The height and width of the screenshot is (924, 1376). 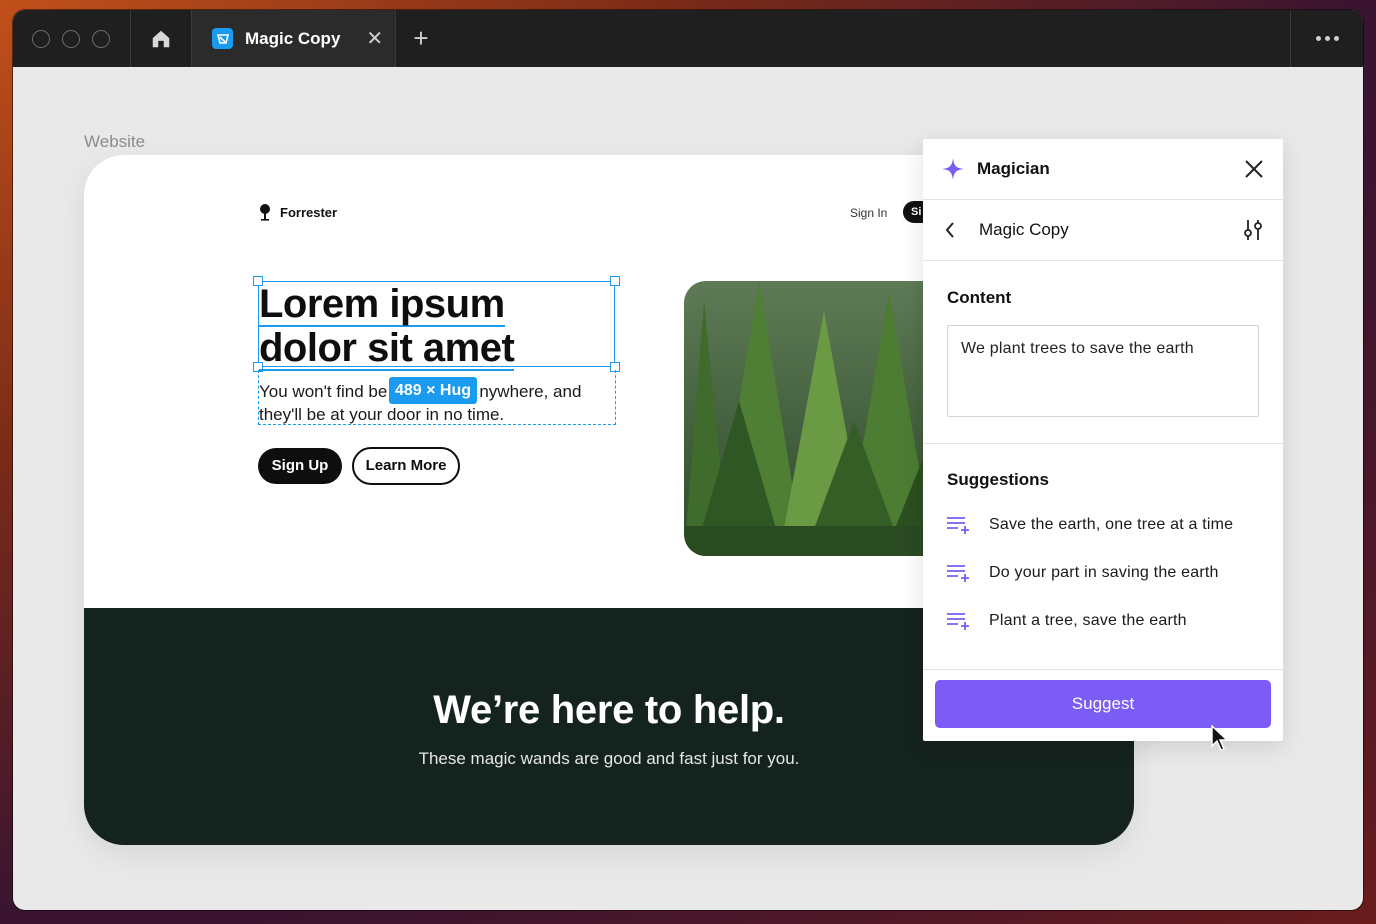 I want to click on learn-more-button: Learn More, so click(x=406, y=466).